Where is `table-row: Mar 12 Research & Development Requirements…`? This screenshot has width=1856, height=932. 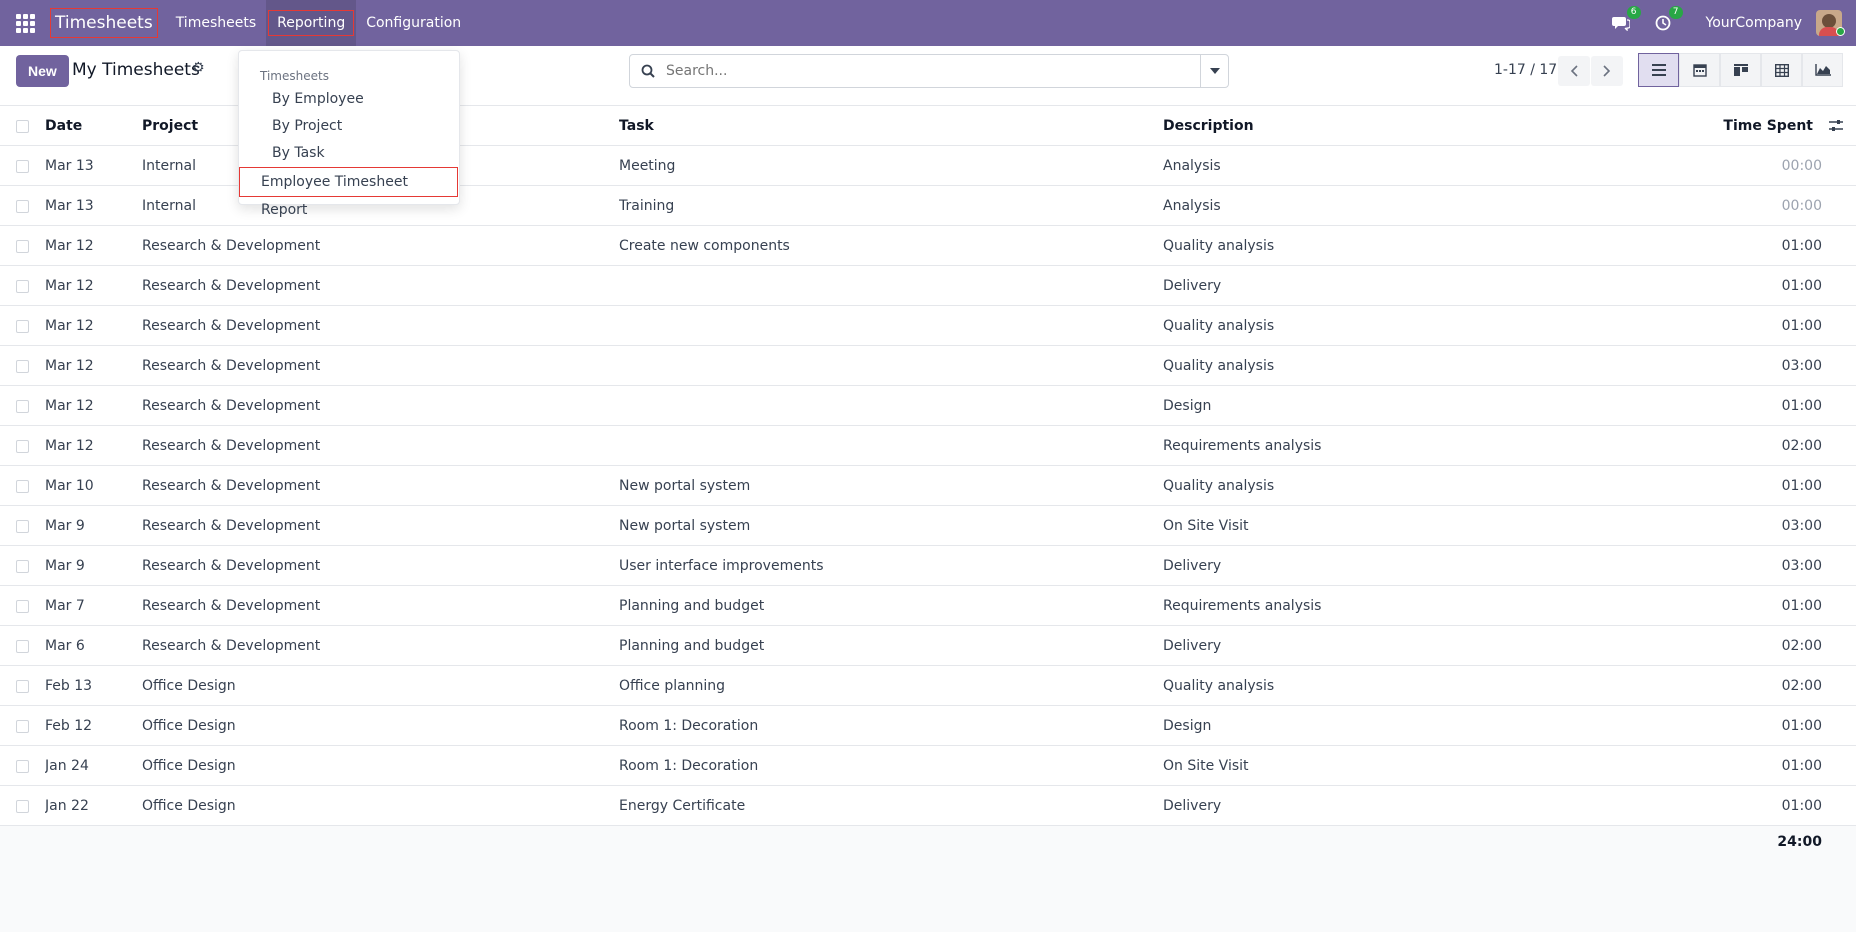
table-row: Mar 12 Research & Development Requirements… is located at coordinates (928, 446).